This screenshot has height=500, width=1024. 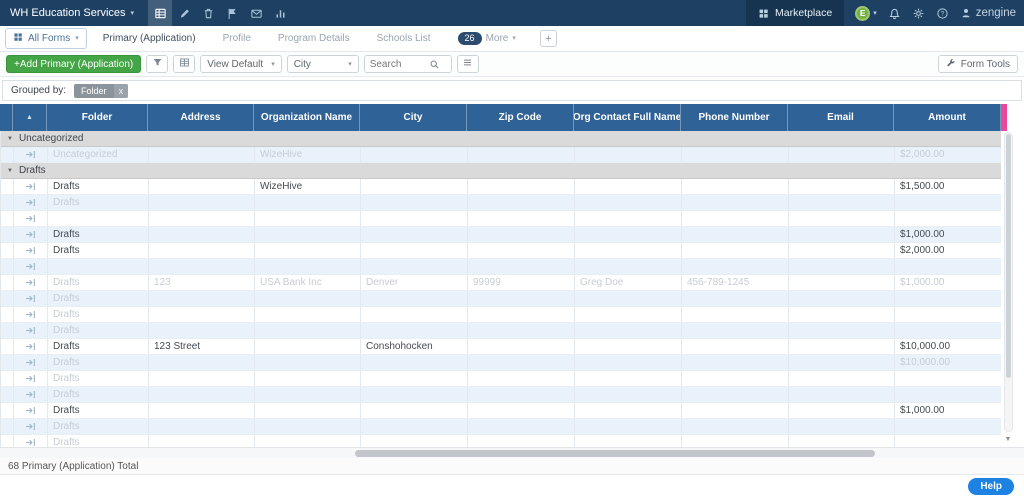 What do you see at coordinates (237, 38) in the screenshot?
I see `tab-profile: Profile` at bounding box center [237, 38].